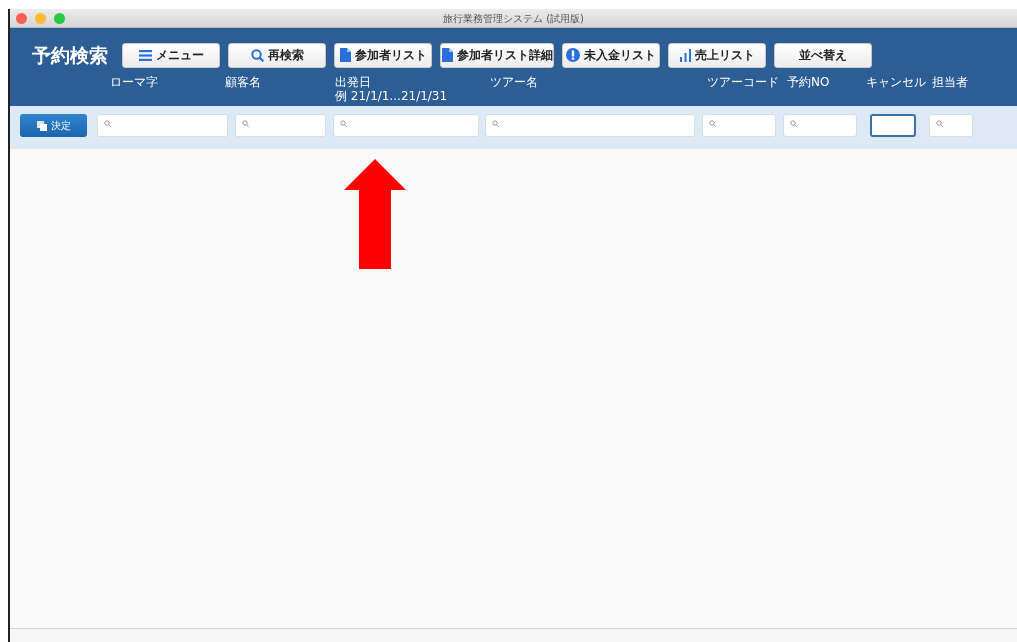 The height and width of the screenshot is (642, 1017). Describe the element at coordinates (40, 18) in the screenshot. I see `minimize-button` at that location.